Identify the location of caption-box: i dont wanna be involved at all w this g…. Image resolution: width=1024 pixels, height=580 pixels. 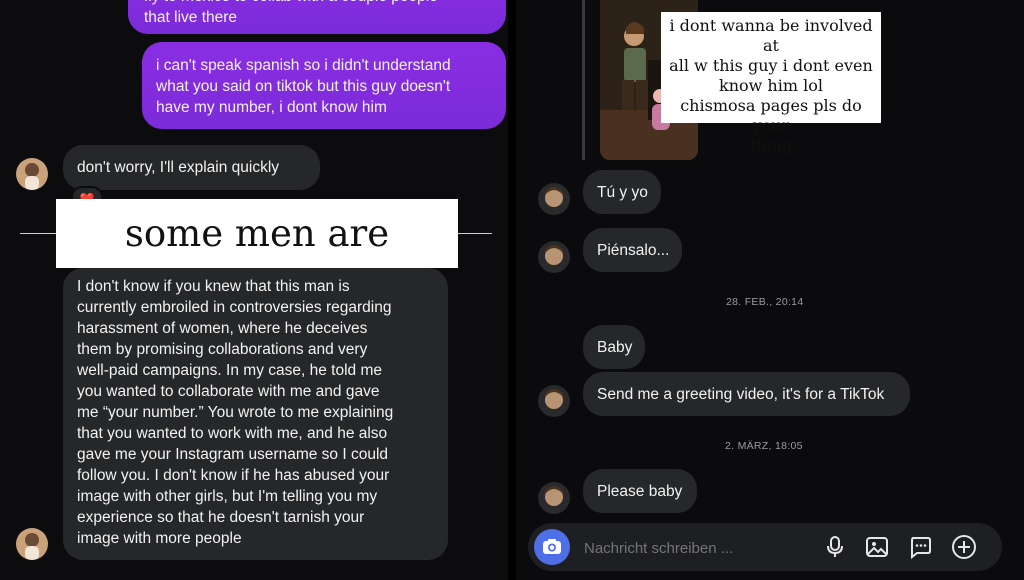
(771, 83).